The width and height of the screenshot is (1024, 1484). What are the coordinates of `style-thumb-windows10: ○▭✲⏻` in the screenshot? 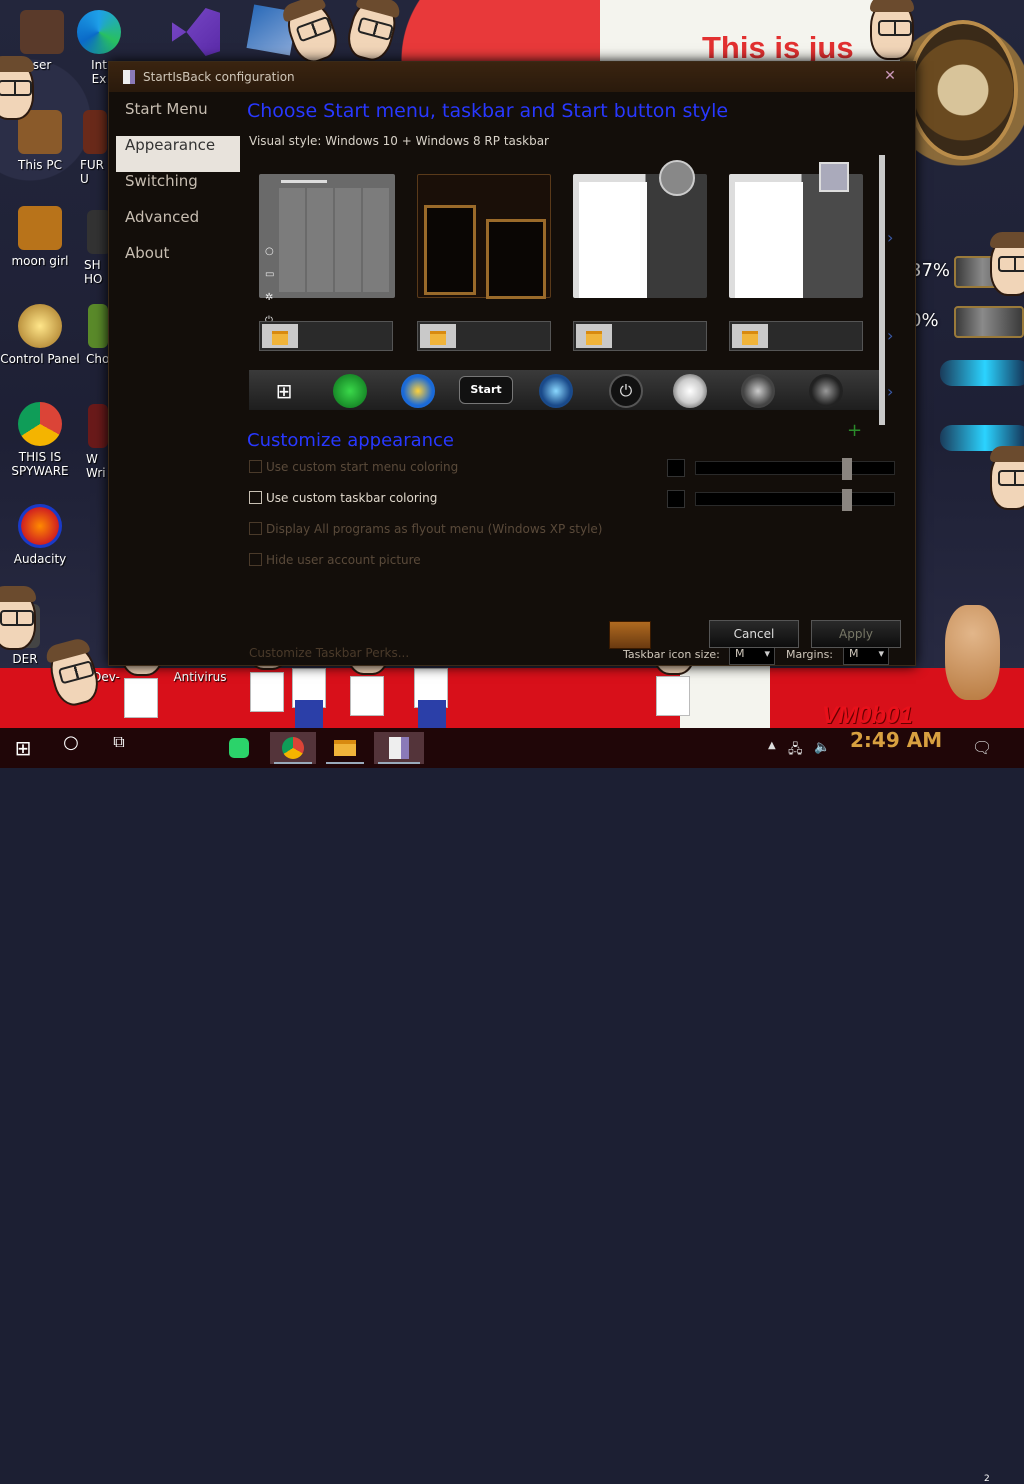 It's located at (327, 250).